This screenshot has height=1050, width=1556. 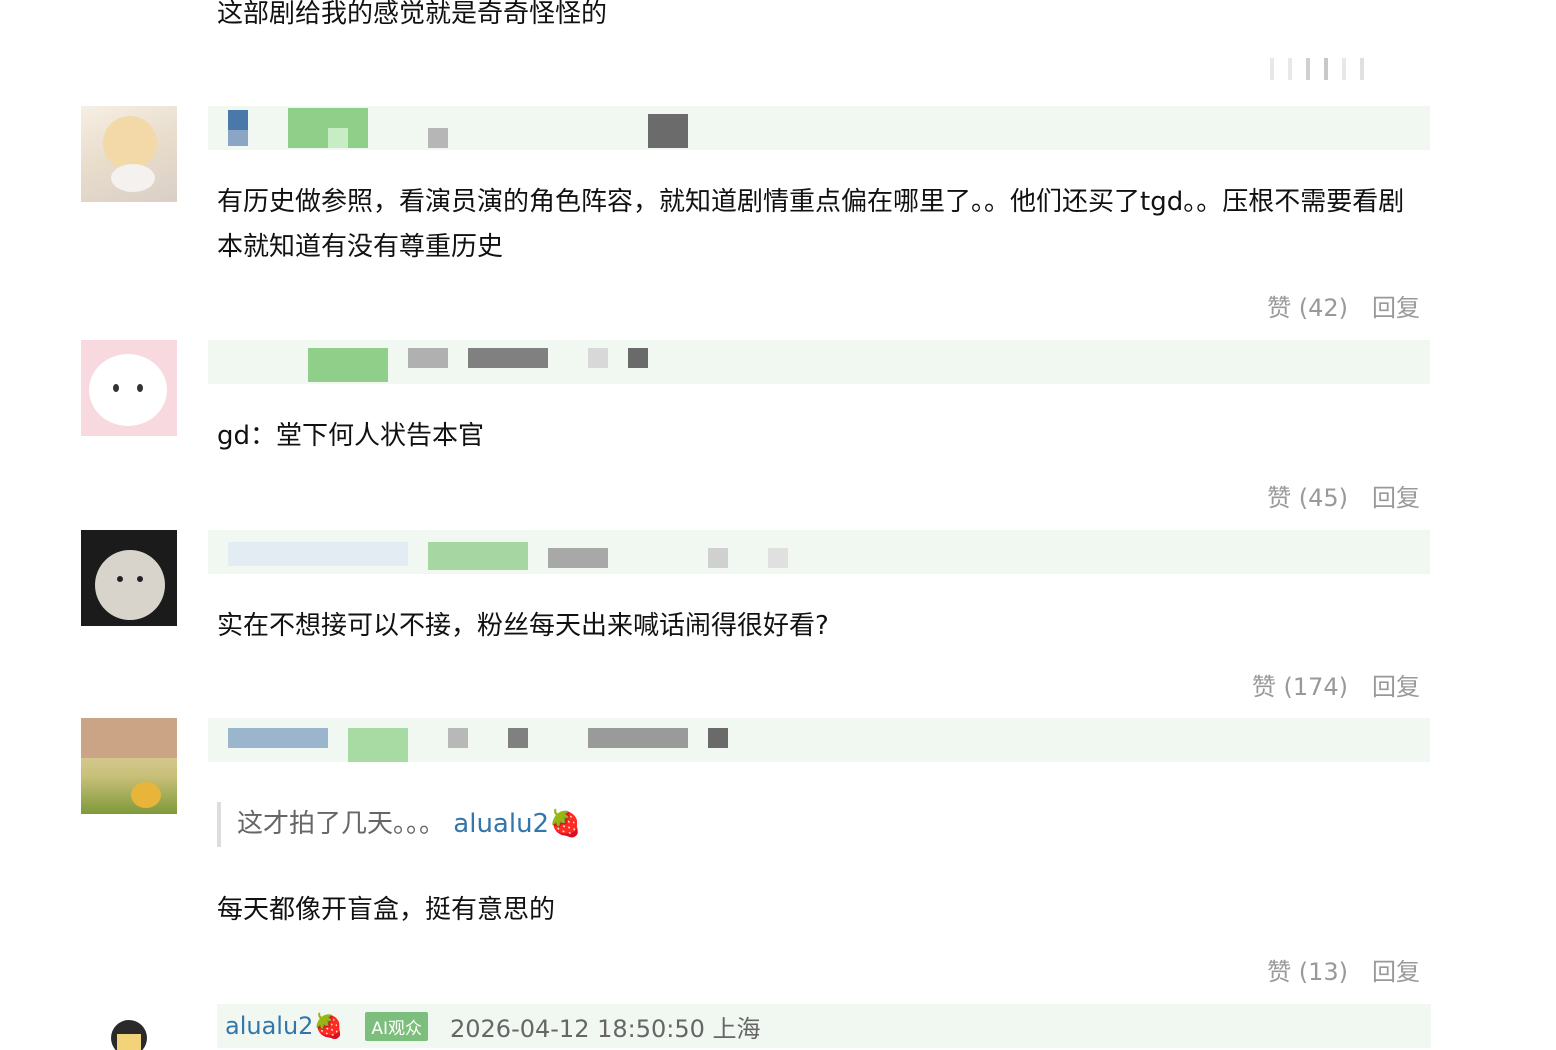 I want to click on quote-text: 这才拍了几天。。。, so click(x=341, y=824).